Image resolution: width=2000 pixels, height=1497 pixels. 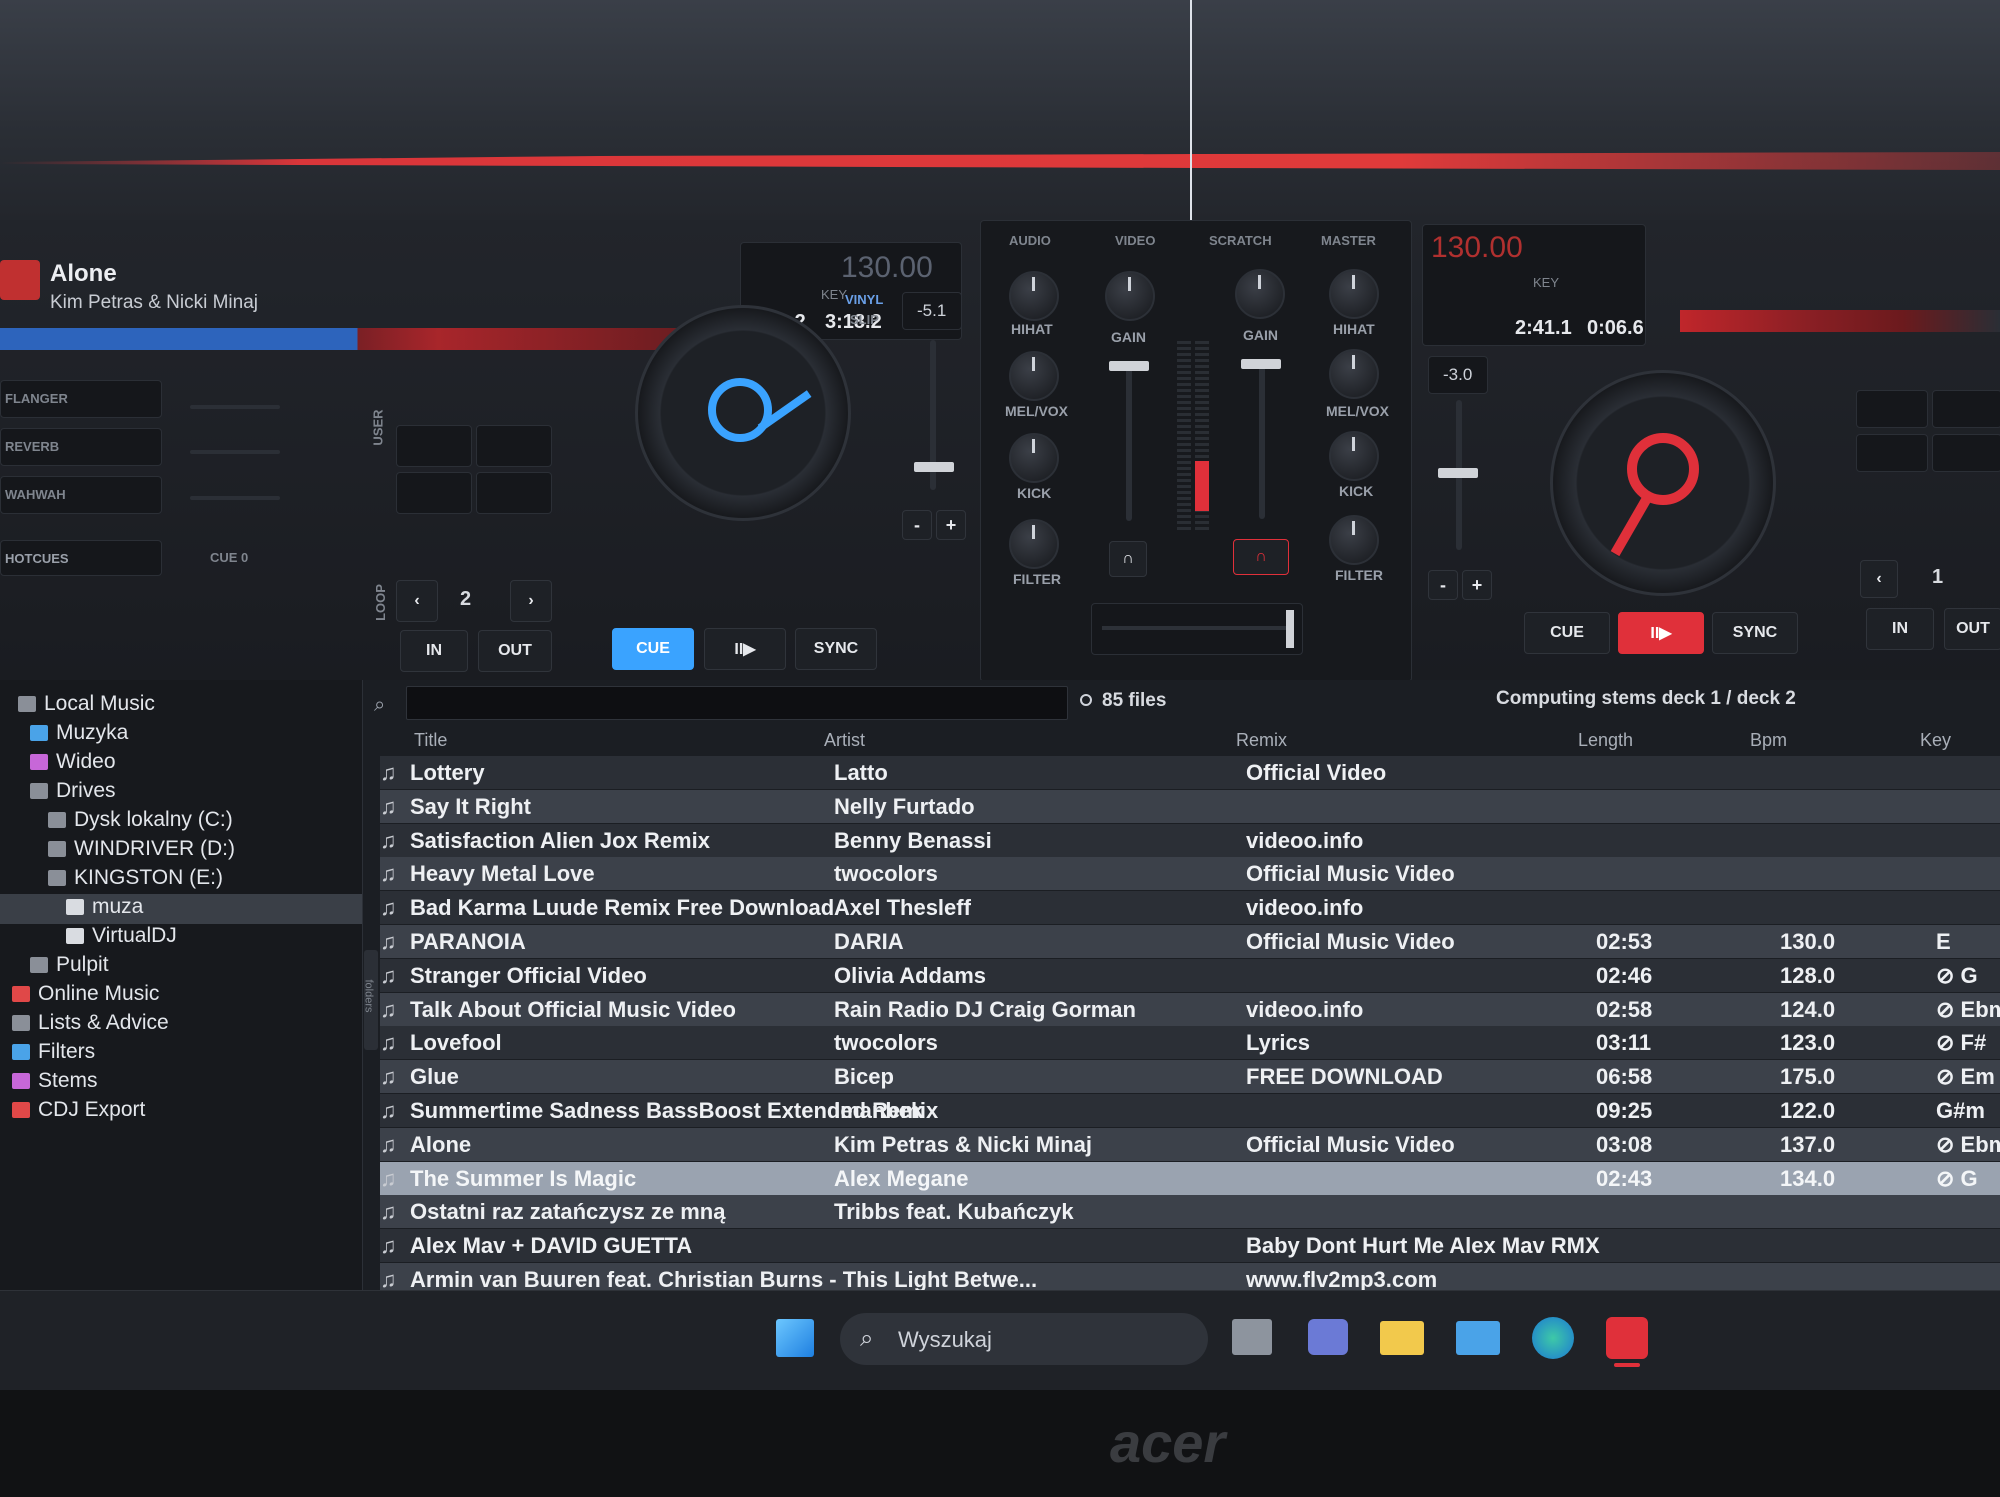 I want to click on right-volume-cap, so click(x=1261, y=364).